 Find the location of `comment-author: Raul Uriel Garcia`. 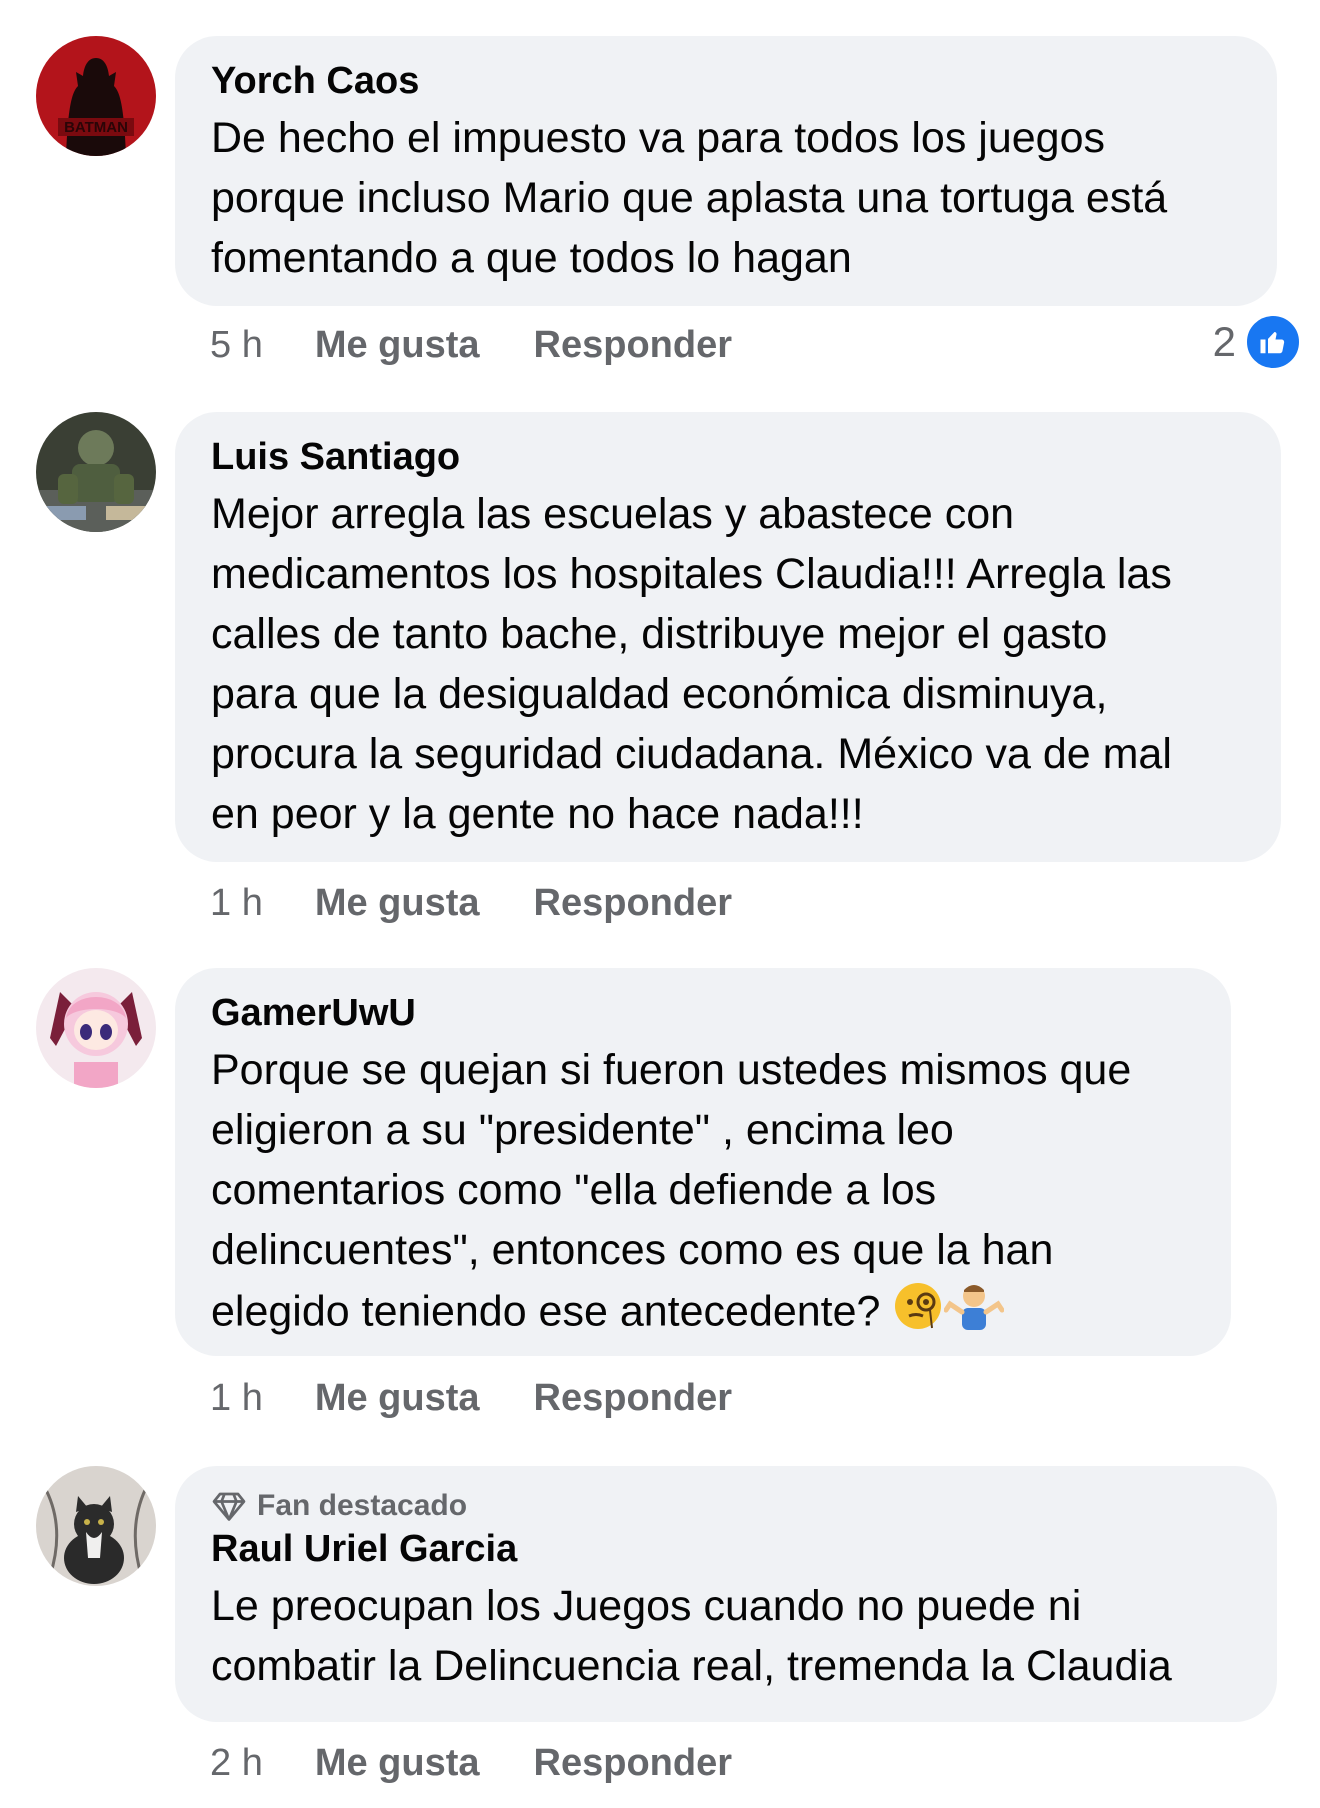

comment-author: Raul Uriel Garcia is located at coordinates (729, 1549).